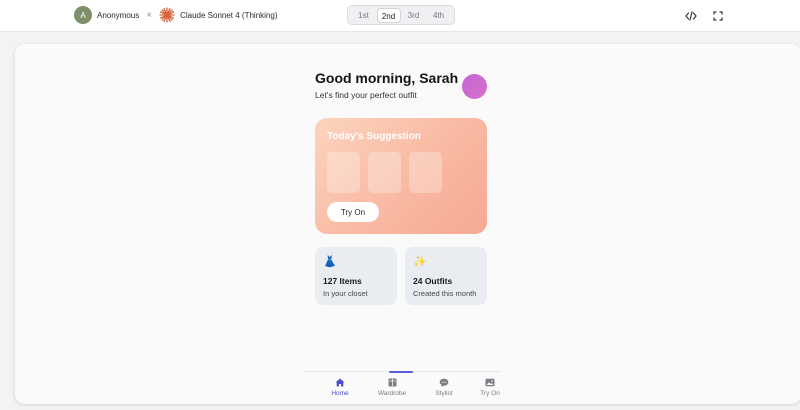  What do you see at coordinates (388, 15) in the screenshot?
I see `rank-tab-2nd: 2nd` at bounding box center [388, 15].